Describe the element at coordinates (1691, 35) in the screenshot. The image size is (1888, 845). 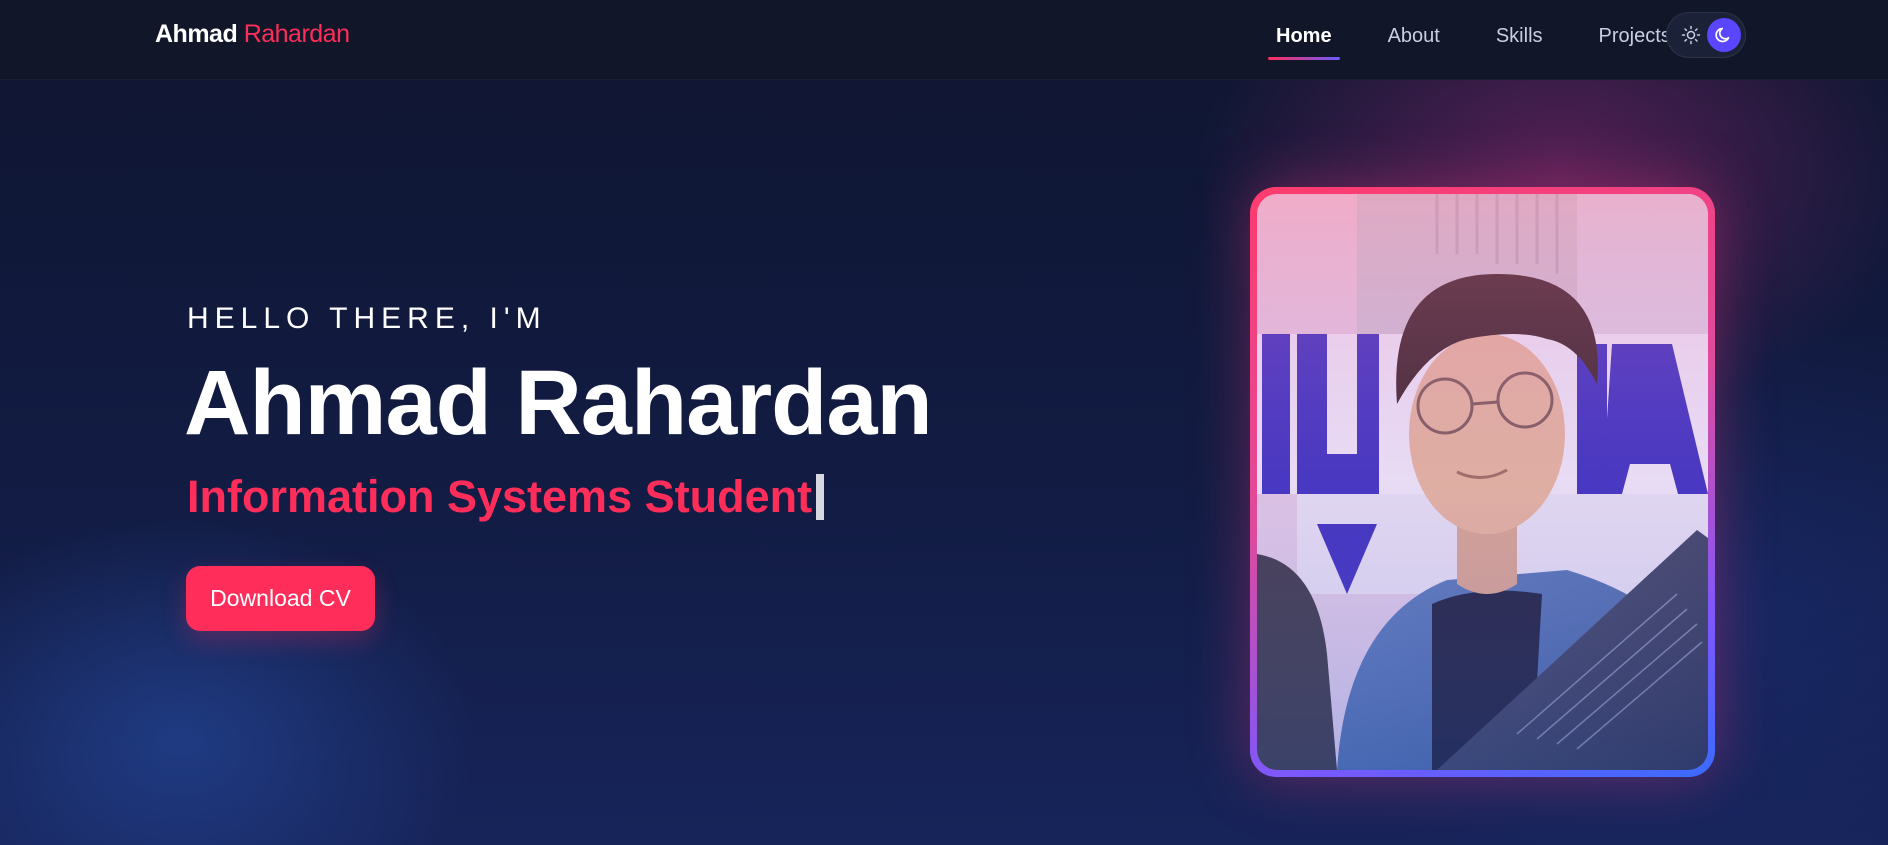
I see `sun-icon` at that location.